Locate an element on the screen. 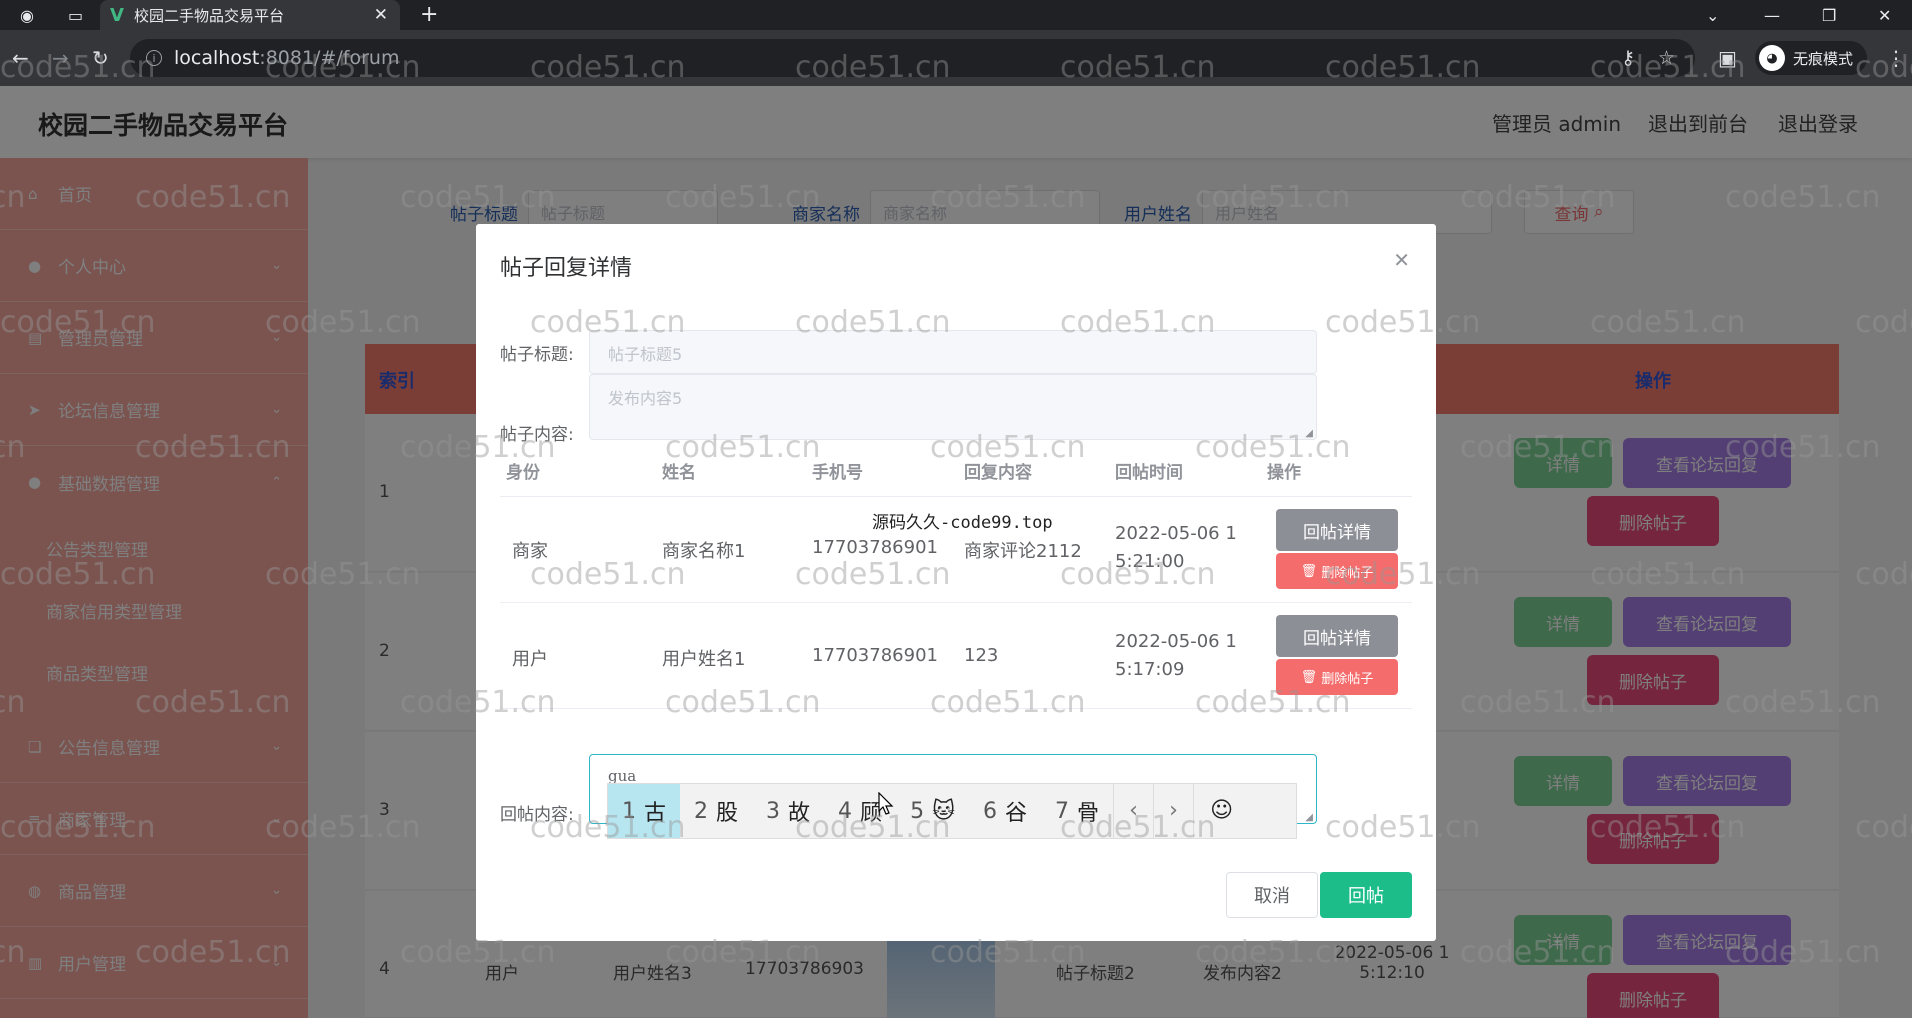 Image resolution: width=1912 pixels, height=1018 pixels. col-content: 回复内容 is located at coordinates (998, 473).